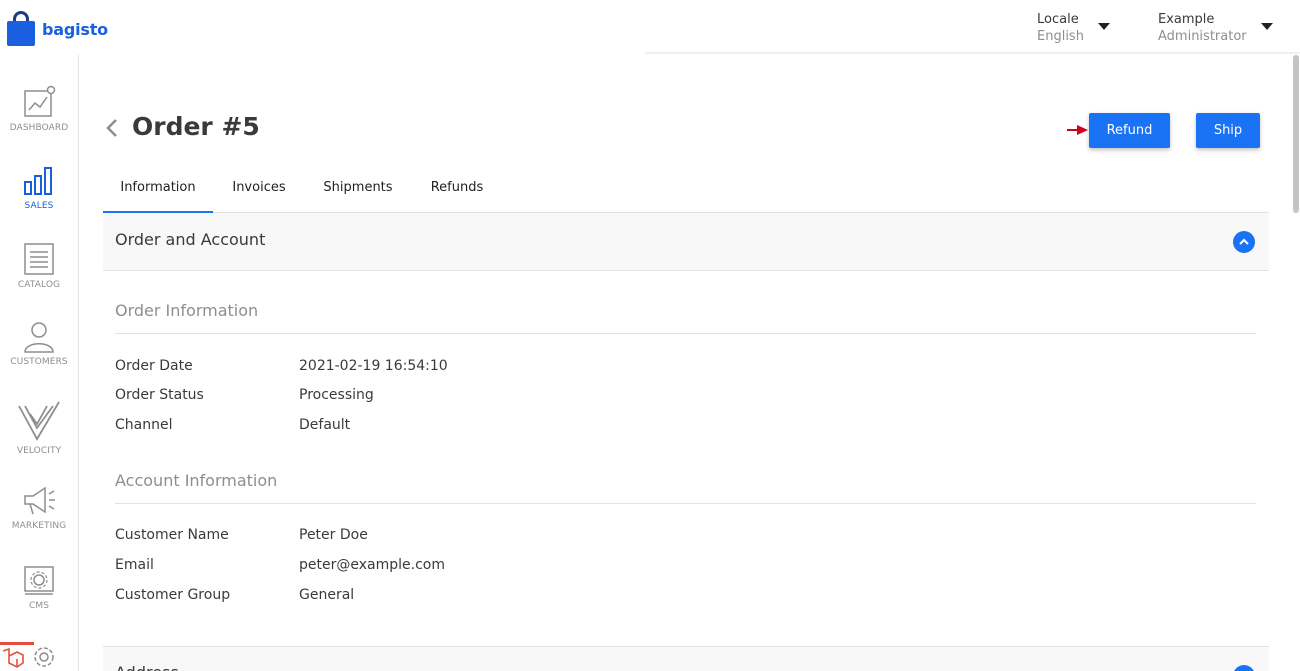 This screenshot has width=1300, height=671. I want to click on field-value: Peter Doe, so click(333, 535).